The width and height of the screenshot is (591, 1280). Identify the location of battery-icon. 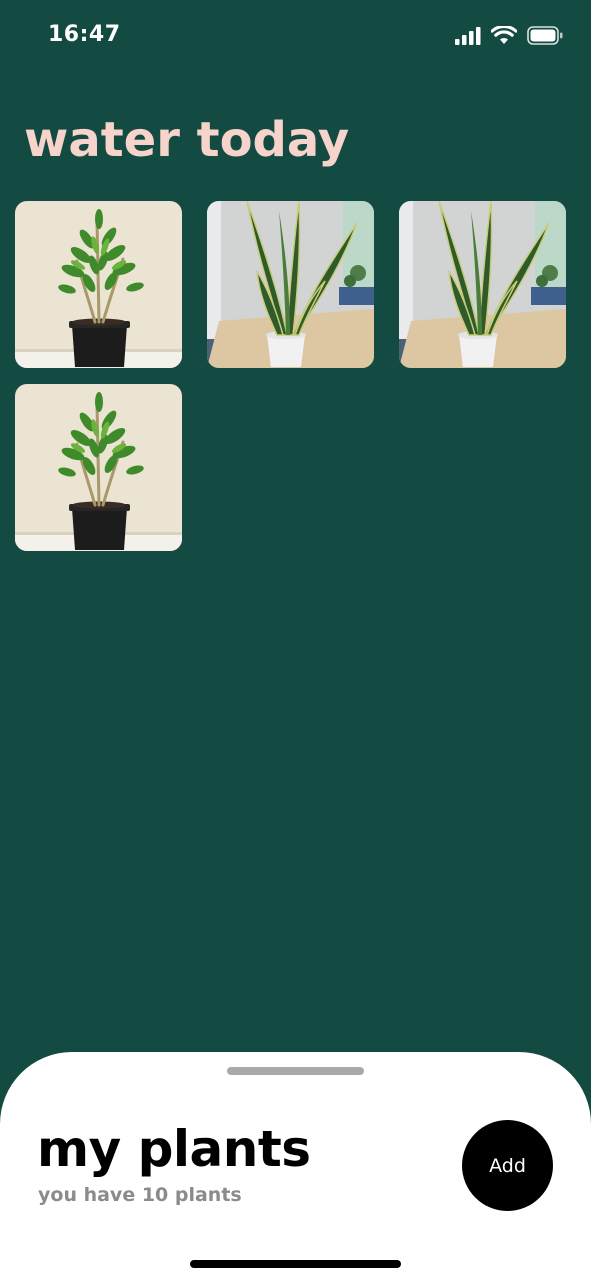
(545, 35).